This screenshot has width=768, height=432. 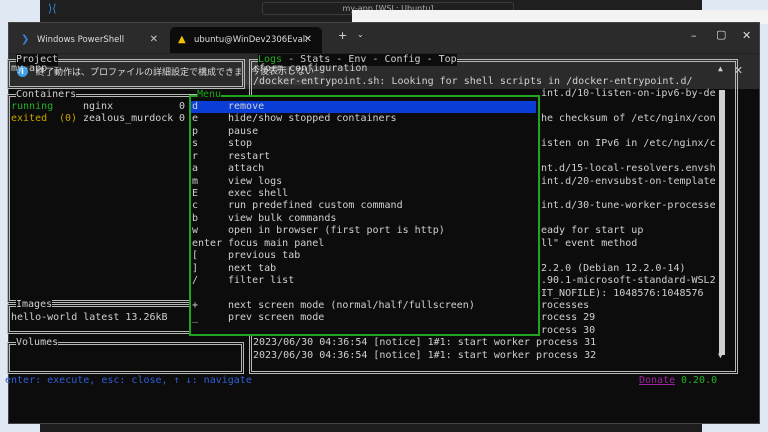 I want to click on menu-item-key: s, so click(x=195, y=144).